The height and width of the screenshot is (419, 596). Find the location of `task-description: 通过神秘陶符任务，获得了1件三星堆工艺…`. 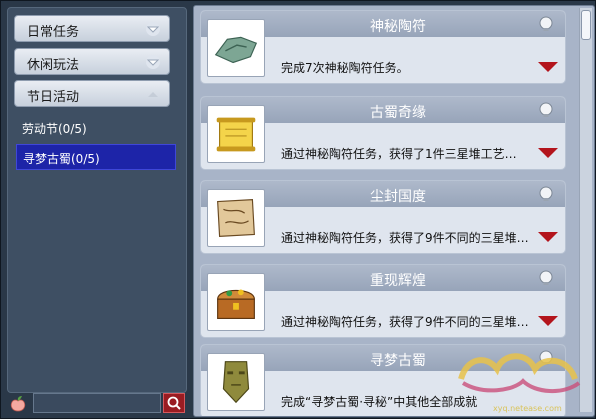

task-description: 通过神秘陶符任务，获得了1件三星堆工艺… is located at coordinates (399, 154).